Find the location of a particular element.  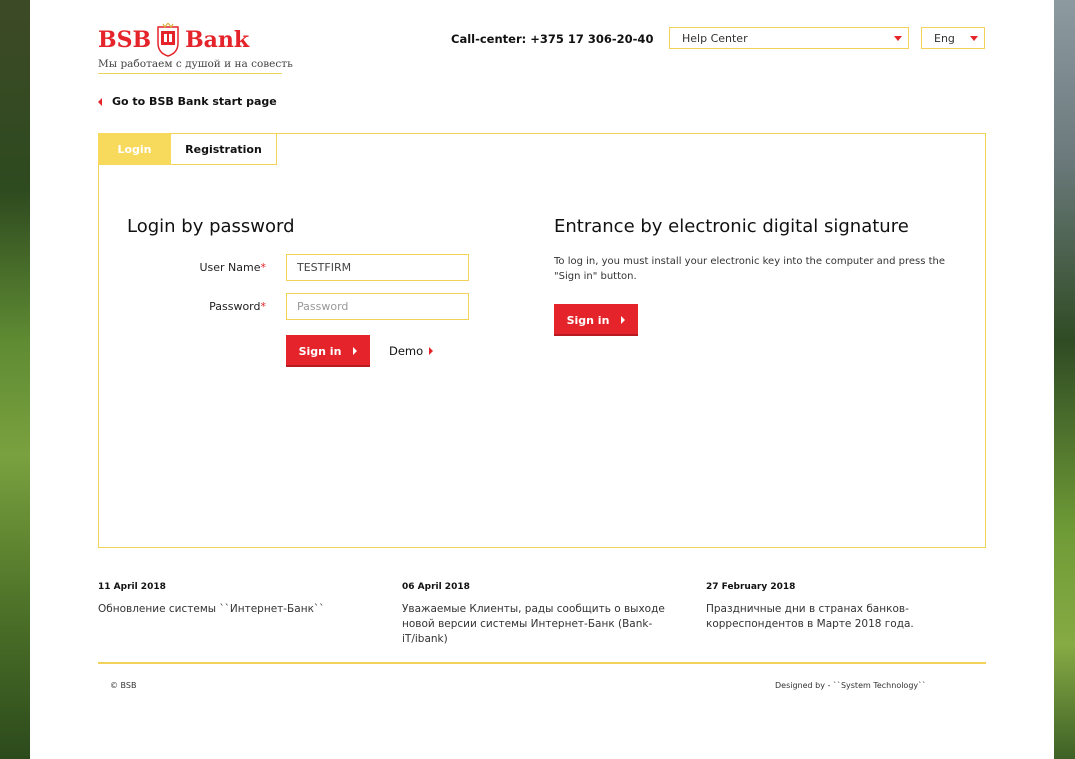

username-input is located at coordinates (377, 267).